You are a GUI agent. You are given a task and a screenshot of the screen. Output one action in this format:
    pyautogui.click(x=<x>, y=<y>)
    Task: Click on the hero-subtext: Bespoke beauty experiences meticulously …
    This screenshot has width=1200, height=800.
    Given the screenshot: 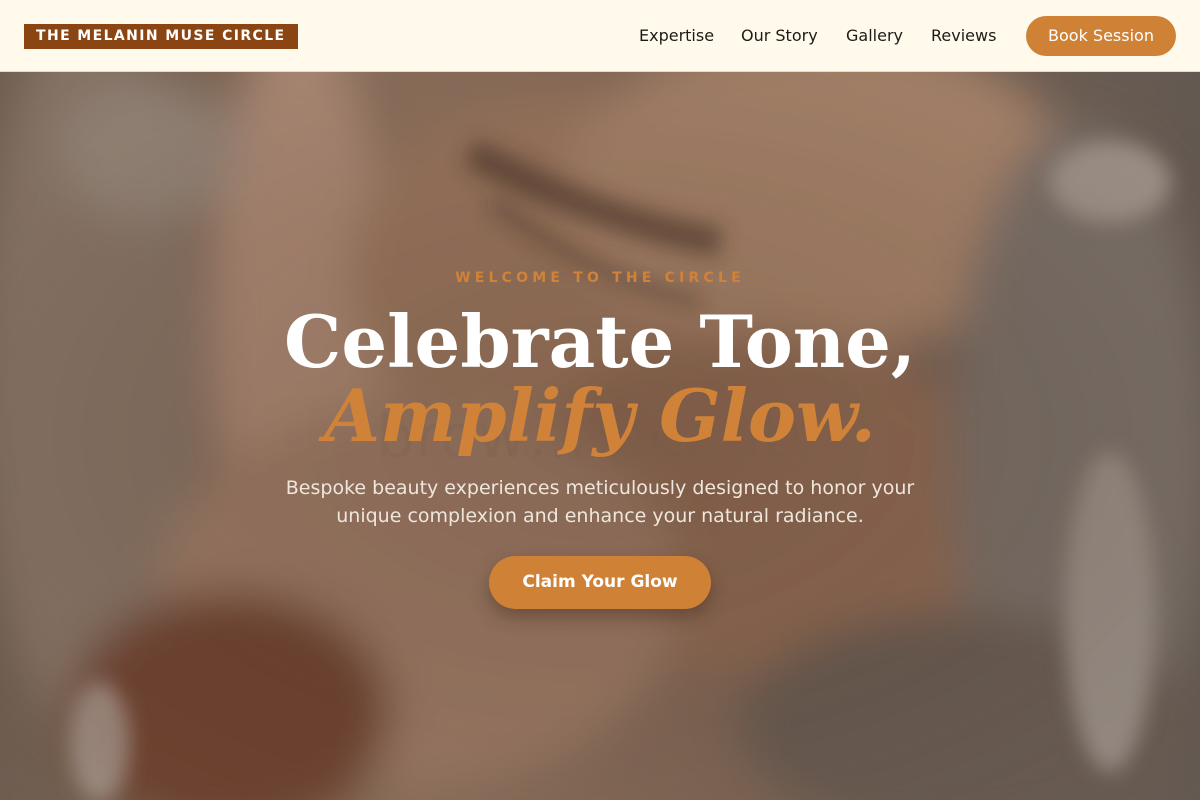 What is the action you would take?
    pyautogui.click(x=600, y=502)
    